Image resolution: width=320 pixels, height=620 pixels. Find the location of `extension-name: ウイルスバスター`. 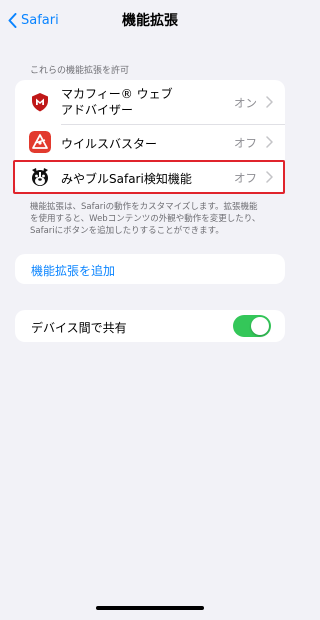

extension-name: ウイルスバスター is located at coordinates (109, 144).